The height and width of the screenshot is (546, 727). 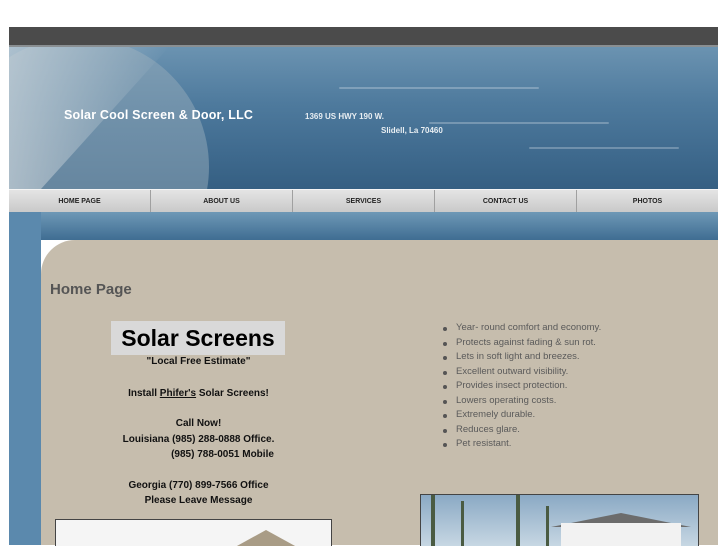 What do you see at coordinates (363, 37) in the screenshot?
I see `top-bar` at bounding box center [363, 37].